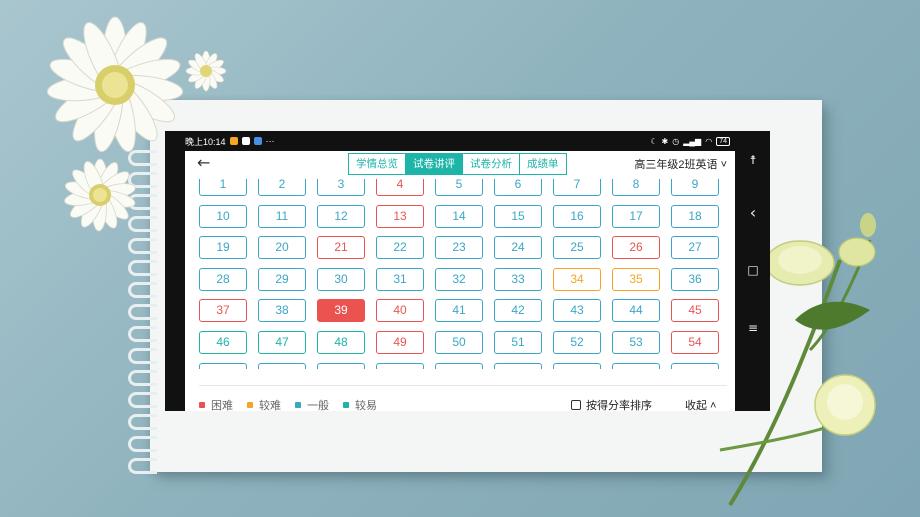  What do you see at coordinates (434, 164) in the screenshot?
I see `tab-paper-review: 试卷讲评` at bounding box center [434, 164].